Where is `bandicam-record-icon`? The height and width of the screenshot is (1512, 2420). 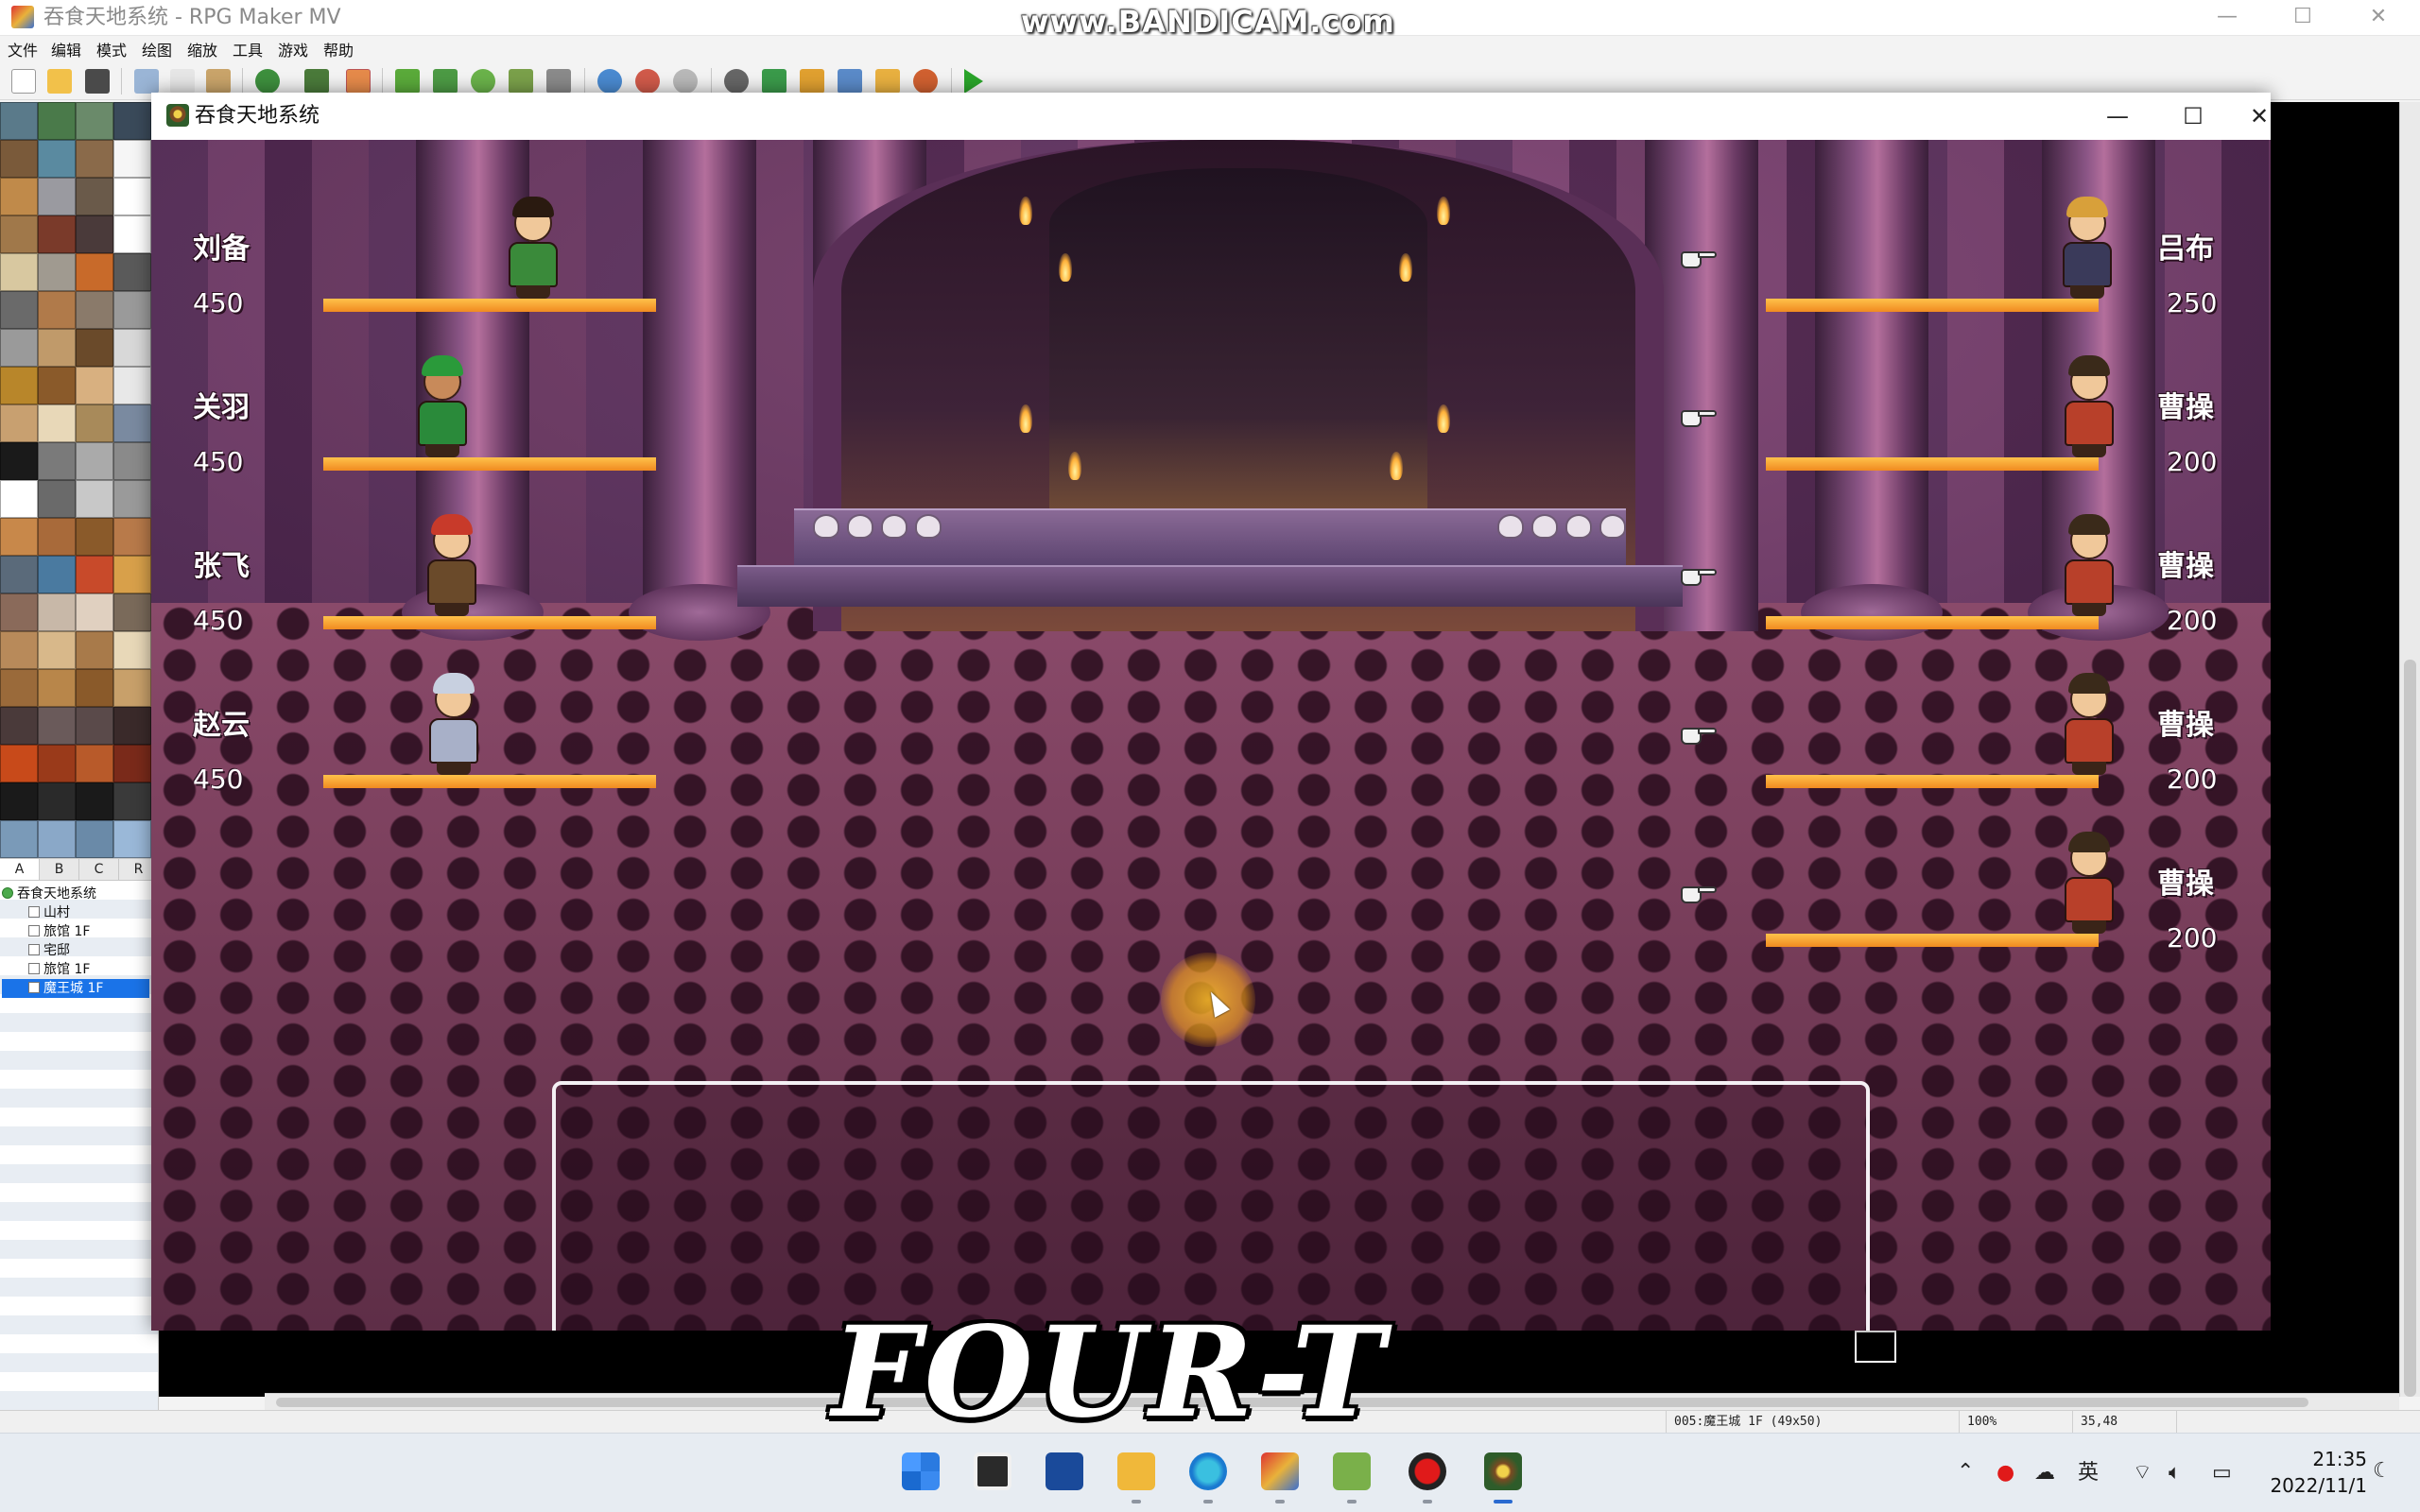 bandicam-record-icon is located at coordinates (1427, 1471).